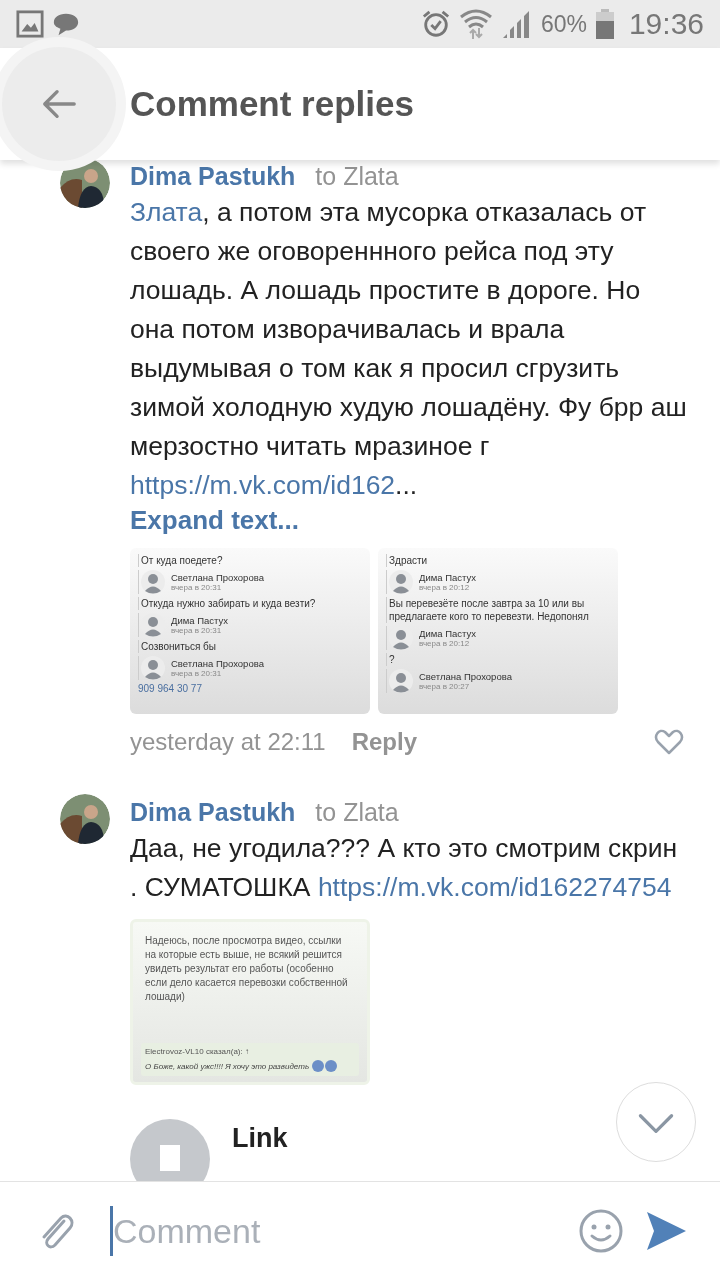 This screenshot has height=1280, width=720. Describe the element at coordinates (445, 686) in the screenshot. I see `message-time: вчера в 20:27` at that location.